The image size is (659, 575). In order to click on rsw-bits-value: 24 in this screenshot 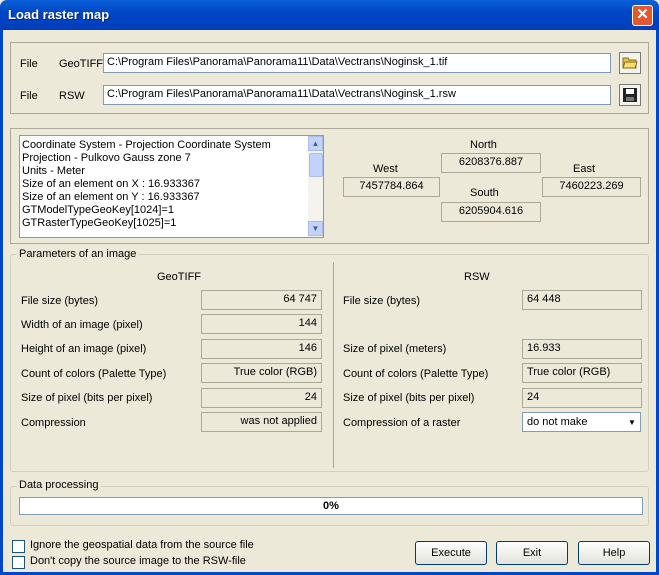, I will do `click(582, 398)`.